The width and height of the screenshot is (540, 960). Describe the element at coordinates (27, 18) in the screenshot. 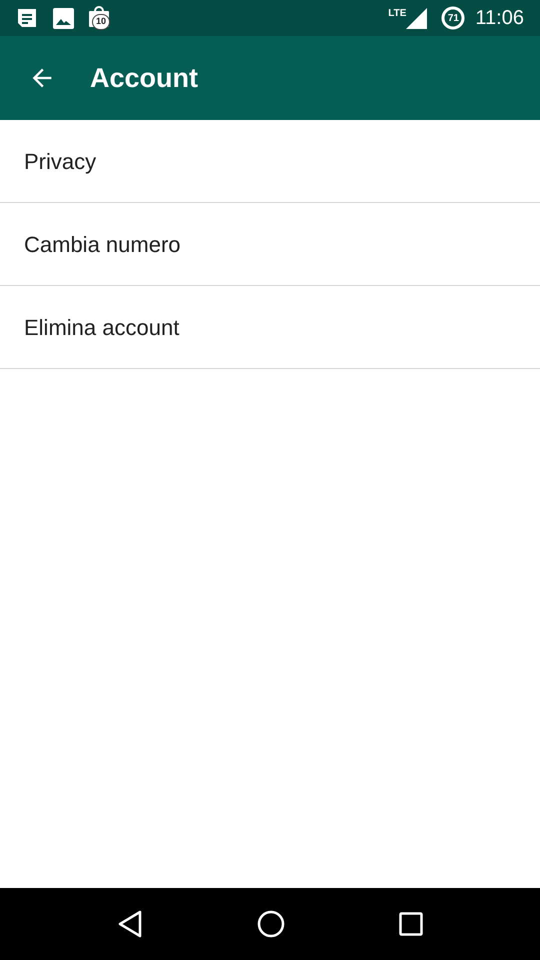

I see `message-icon` at that location.